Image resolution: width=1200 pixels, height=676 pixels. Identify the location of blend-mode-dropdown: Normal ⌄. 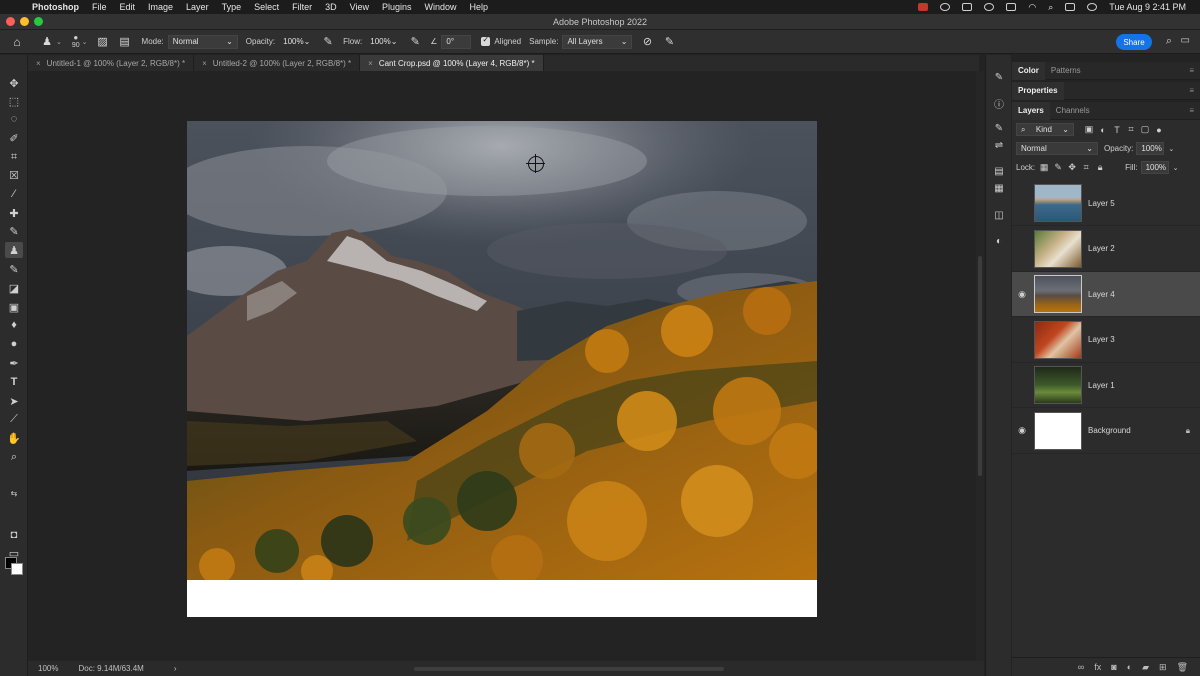
(1057, 148).